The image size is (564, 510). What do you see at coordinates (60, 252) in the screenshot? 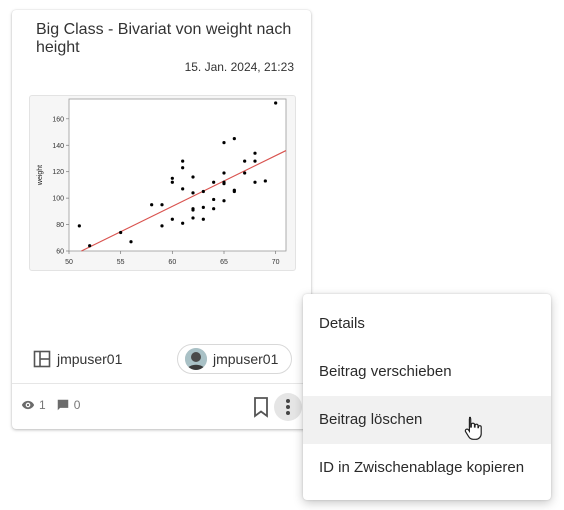
I see `y-tick-label: 60` at bounding box center [60, 252].